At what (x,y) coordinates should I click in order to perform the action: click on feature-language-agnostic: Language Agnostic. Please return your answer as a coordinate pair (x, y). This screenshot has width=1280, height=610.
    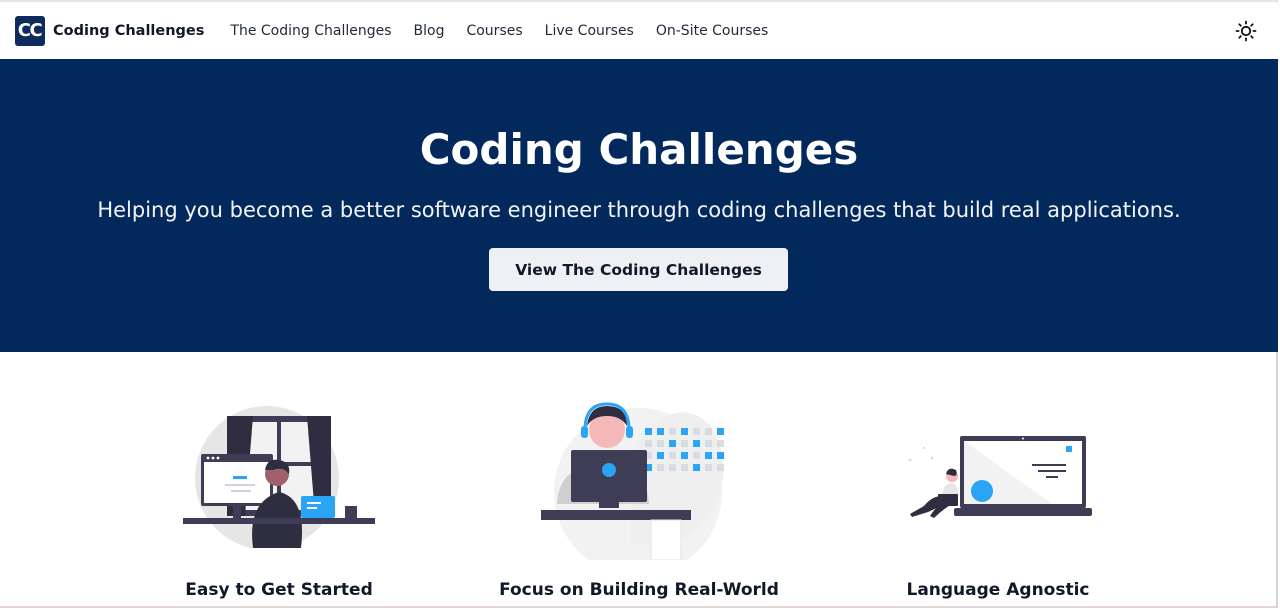
    Looking at the image, I should click on (998, 505).